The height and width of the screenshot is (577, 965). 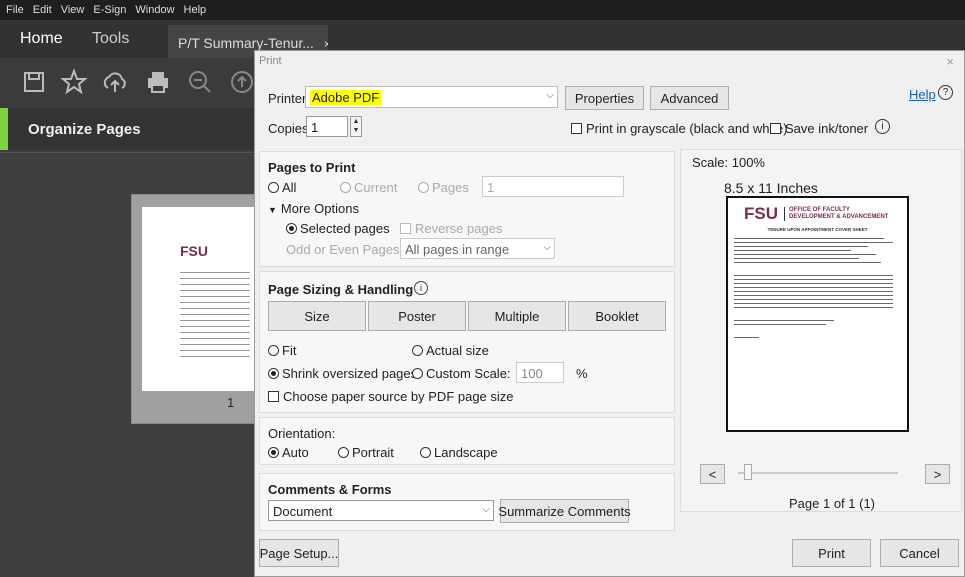 What do you see at coordinates (945, 92) in the screenshot?
I see `help-icon: ?` at bounding box center [945, 92].